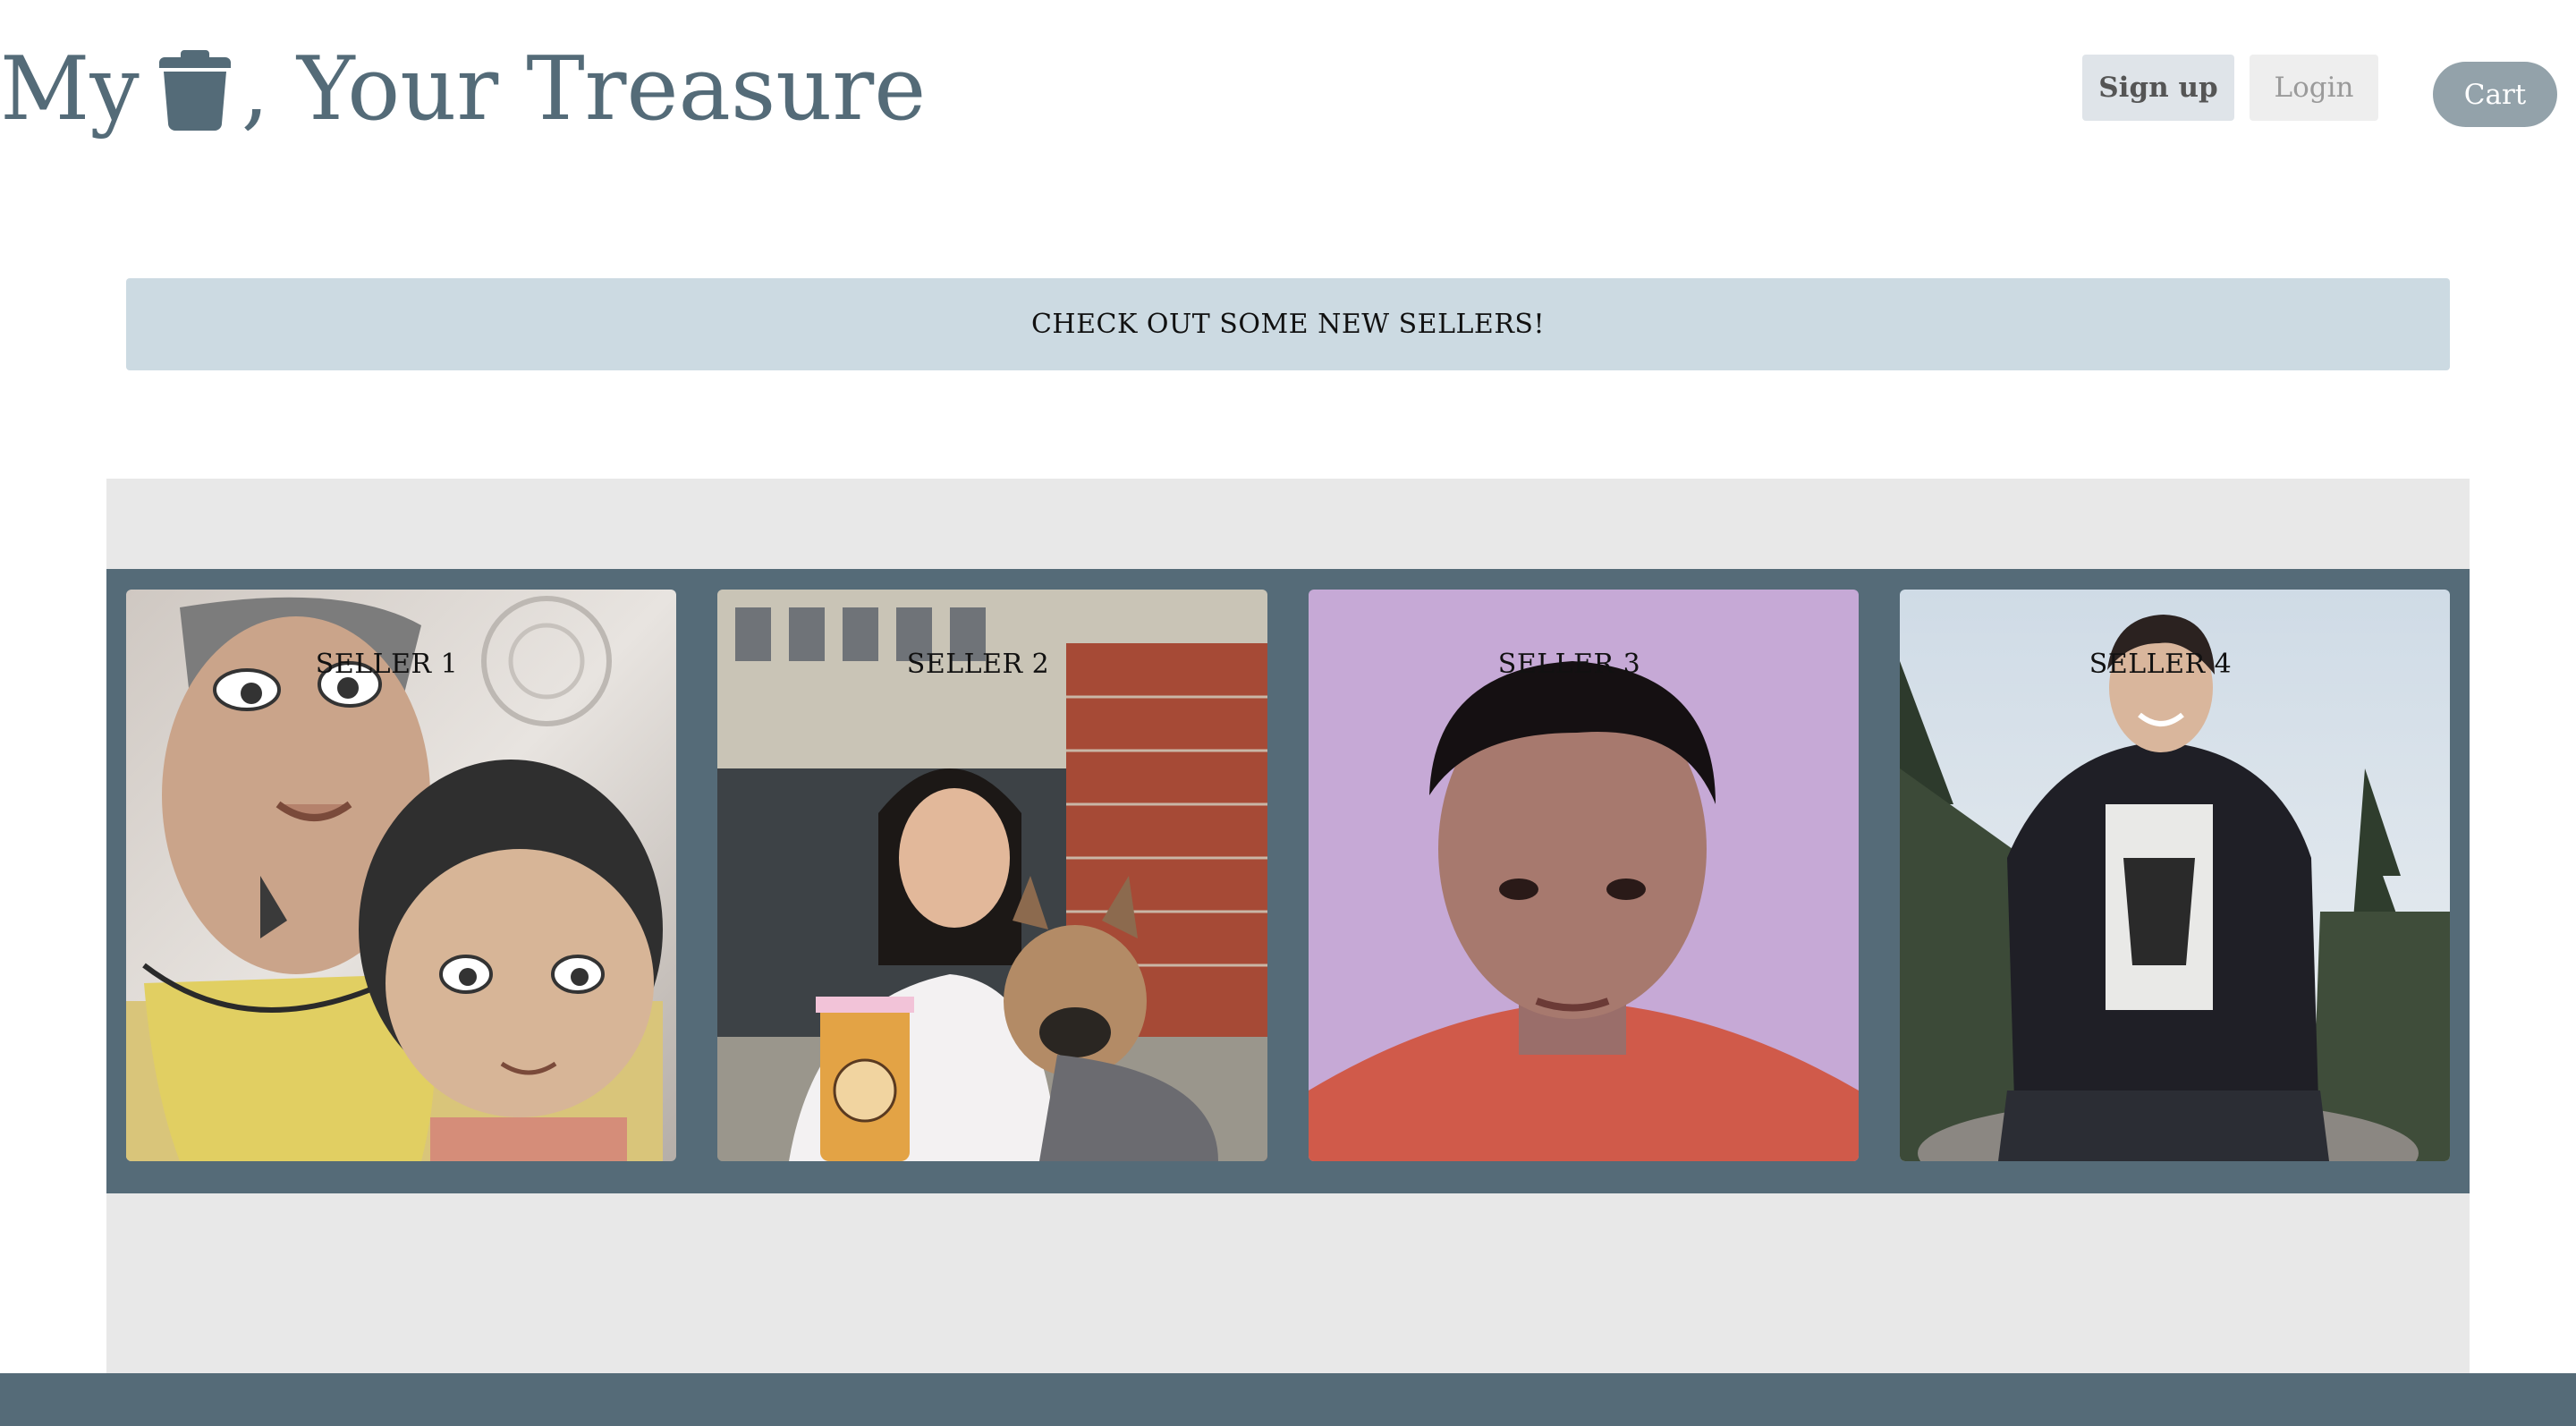 The height and width of the screenshot is (1426, 2576). Describe the element at coordinates (1569, 665) in the screenshot. I see `seller-3-label: SELLER 3` at that location.